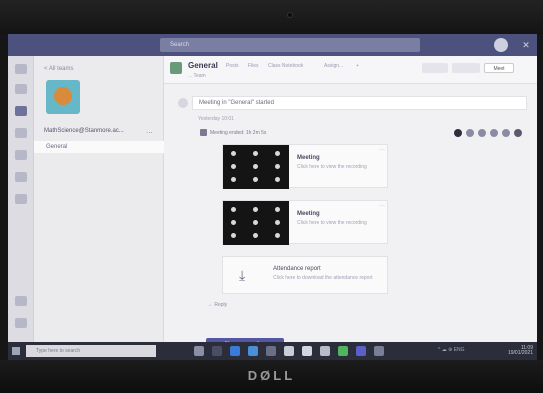 The width and height of the screenshot is (543, 393). I want to click on apps-icon, so click(21, 301).